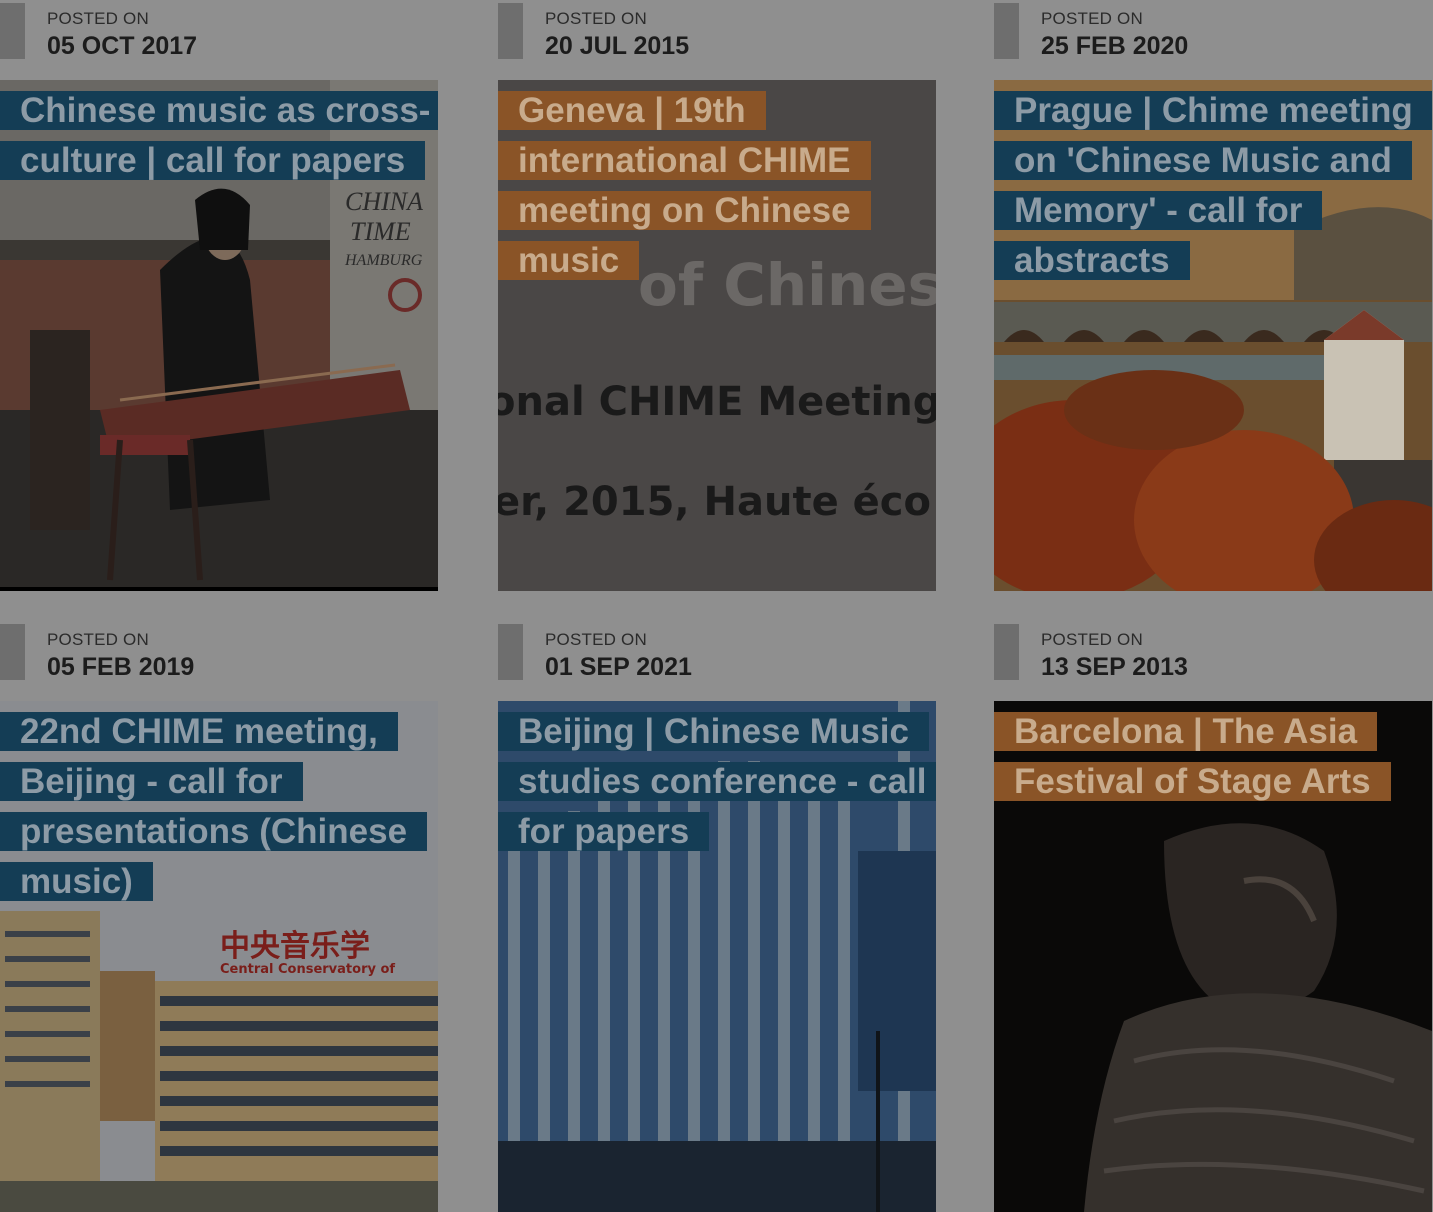  Describe the element at coordinates (121, 667) in the screenshot. I see `post-date: 05 FEB 2019` at that location.